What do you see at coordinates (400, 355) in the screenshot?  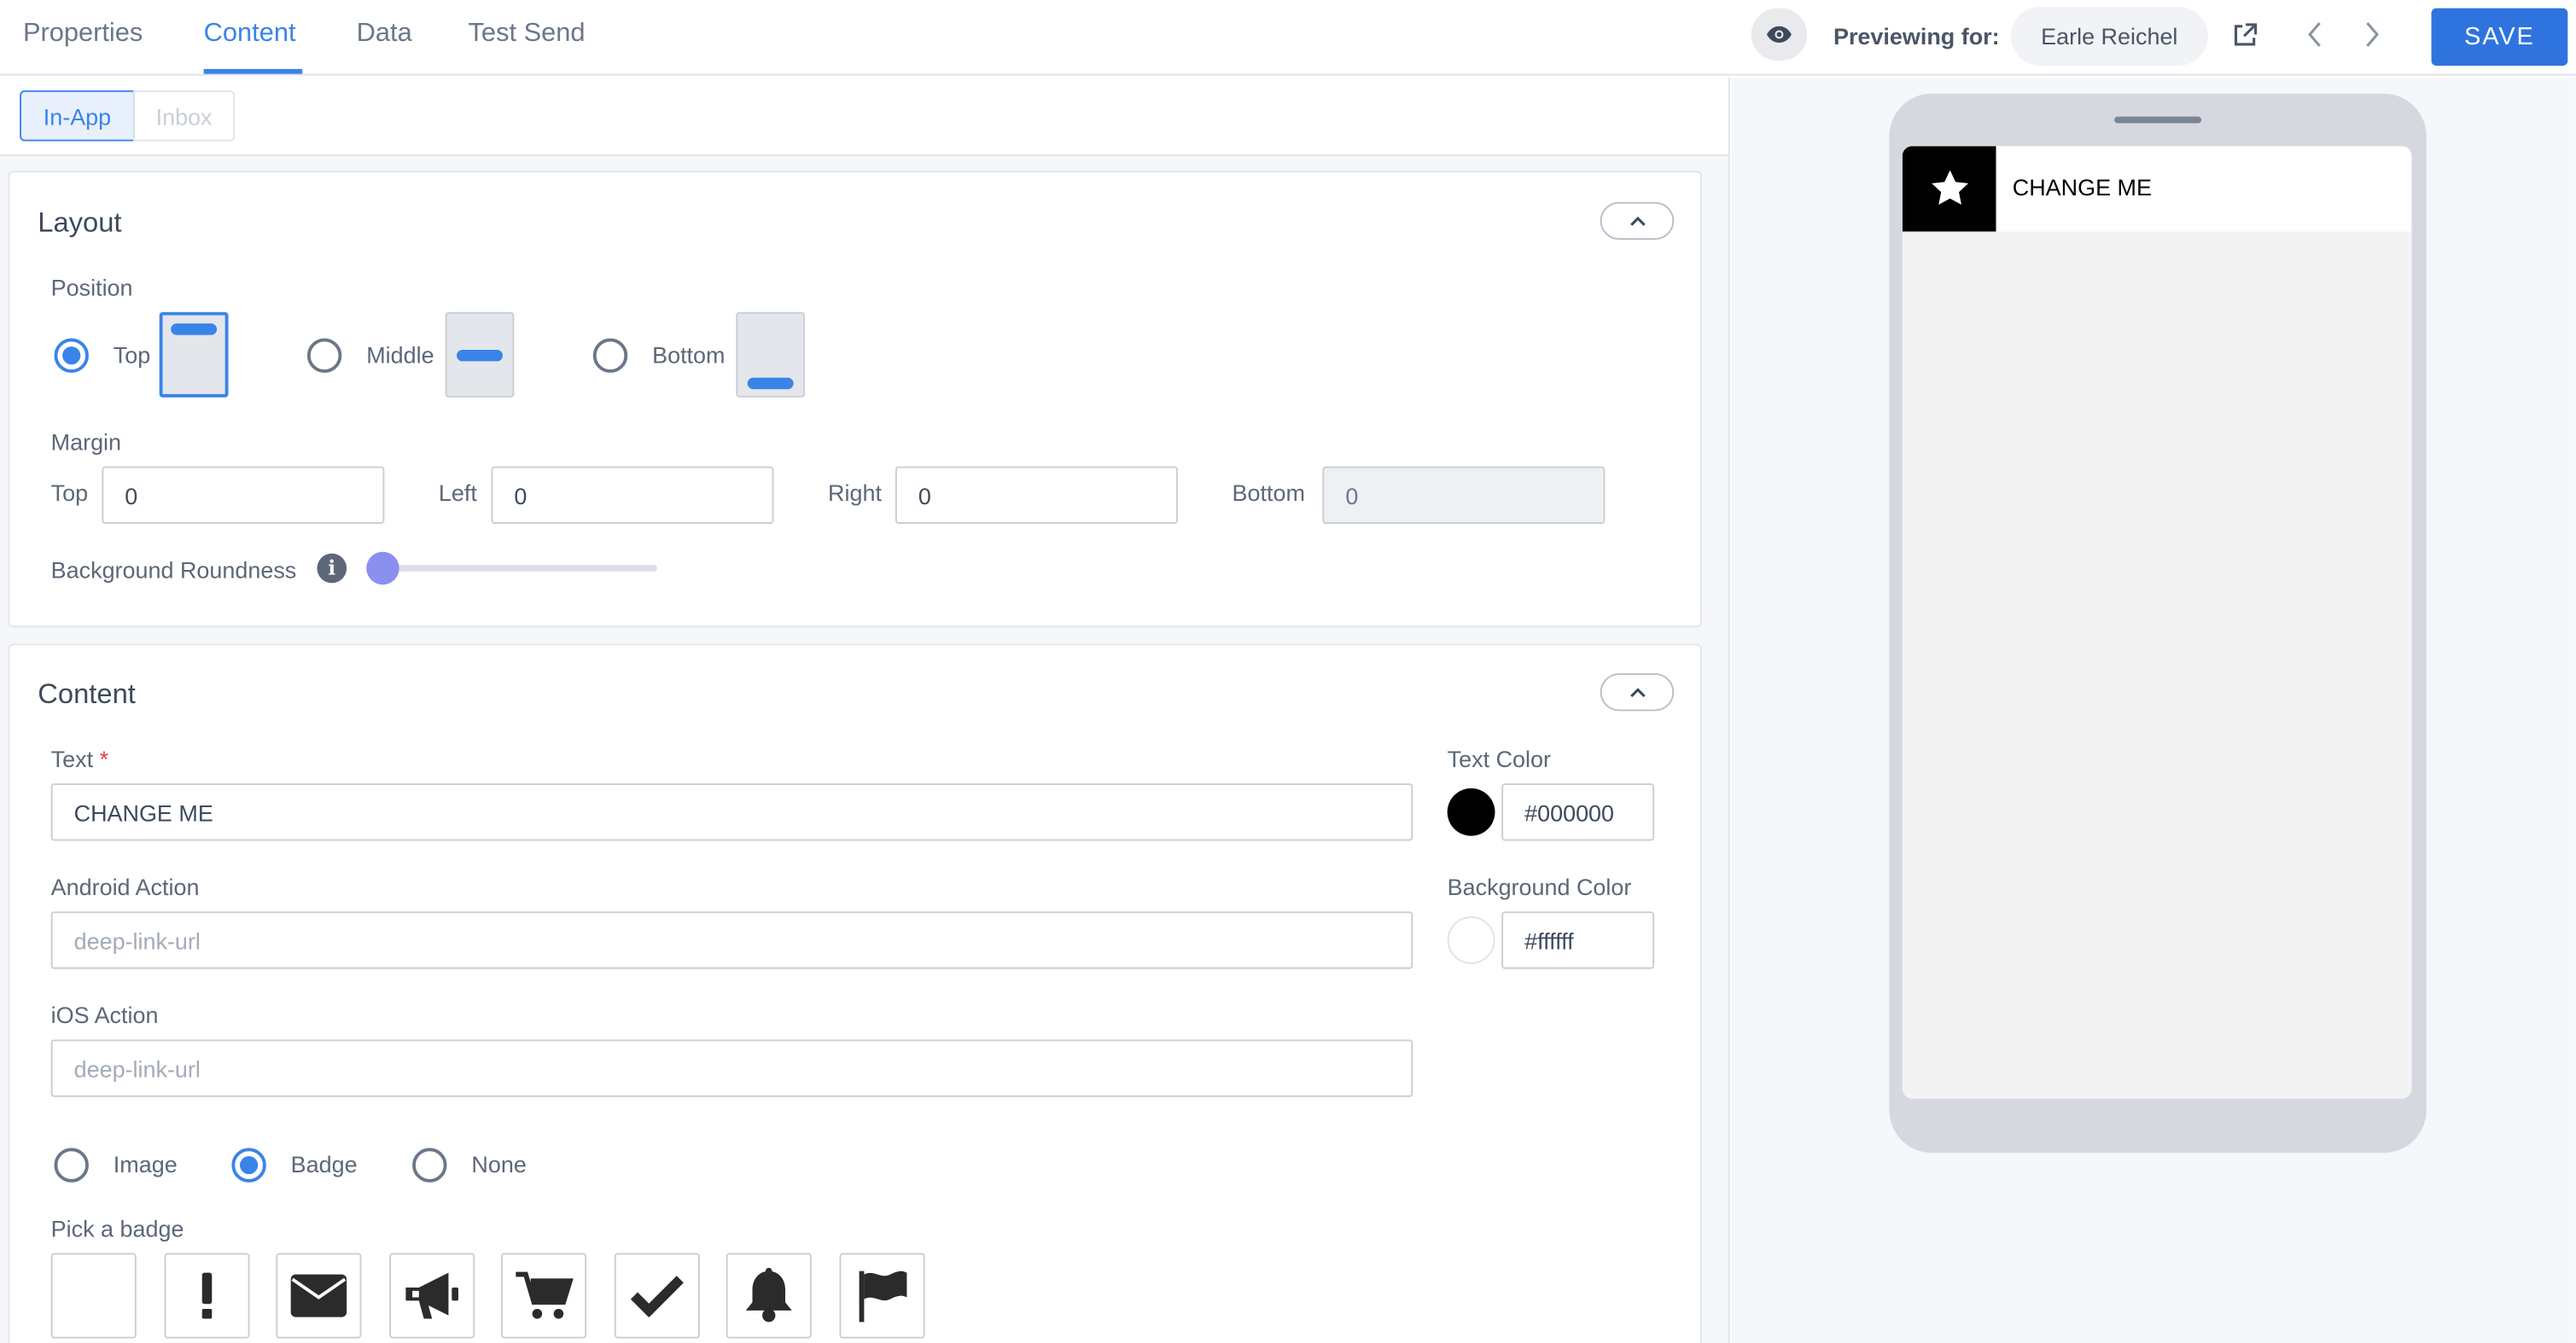 I see `position-middle-label: Middle` at bounding box center [400, 355].